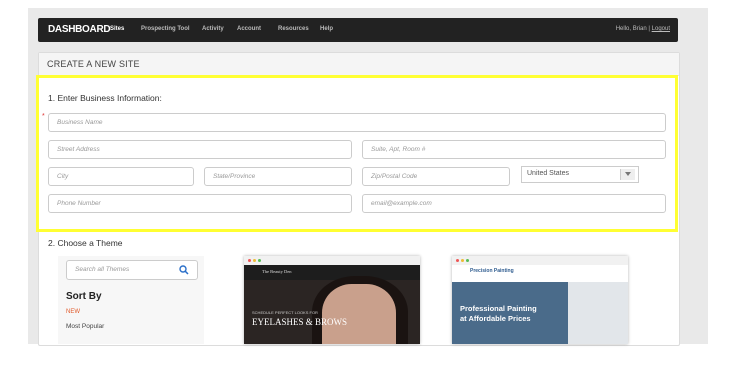 The width and height of the screenshot is (732, 368). I want to click on sort-option-new: NEW, so click(73, 312).